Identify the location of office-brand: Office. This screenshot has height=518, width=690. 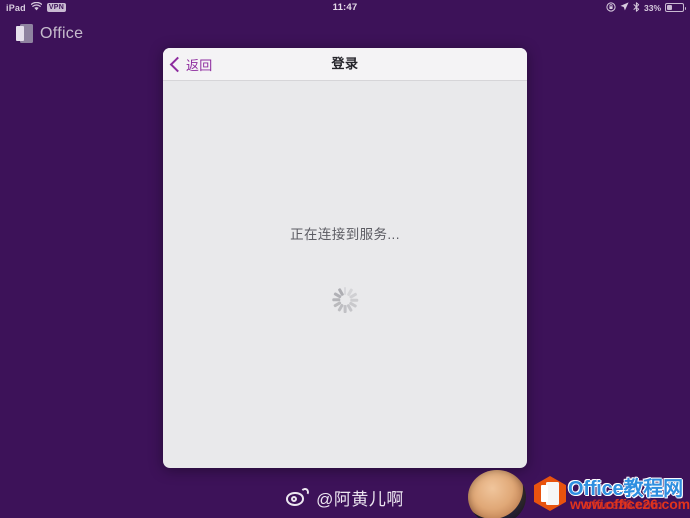
(49, 33).